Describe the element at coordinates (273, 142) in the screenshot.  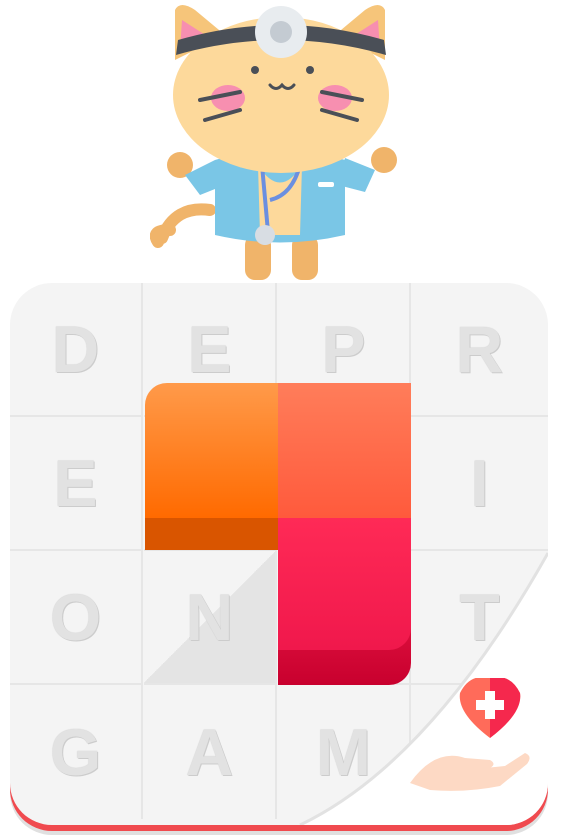
I see `doctor-cat-mascot-icon` at that location.